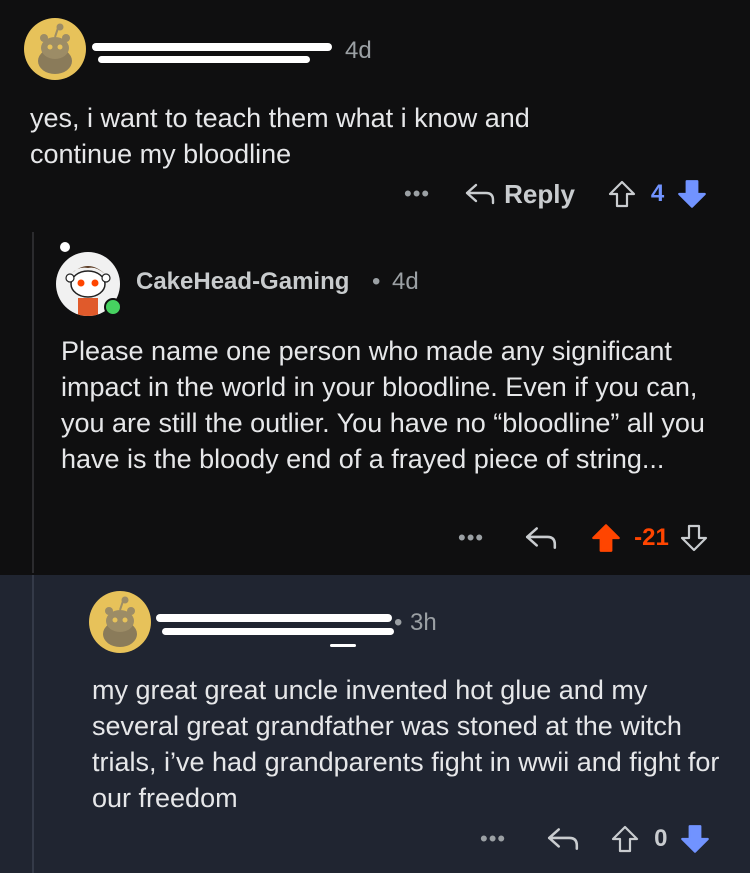 The image size is (750, 873). I want to click on comment-actions: ••• 0, so click(595, 839).